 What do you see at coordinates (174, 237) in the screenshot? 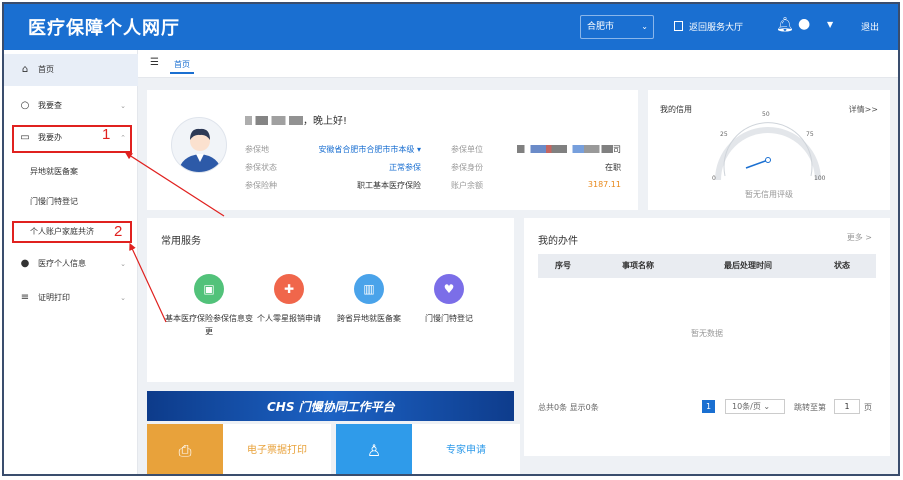
I see `annotation-arrows` at bounding box center [174, 237].